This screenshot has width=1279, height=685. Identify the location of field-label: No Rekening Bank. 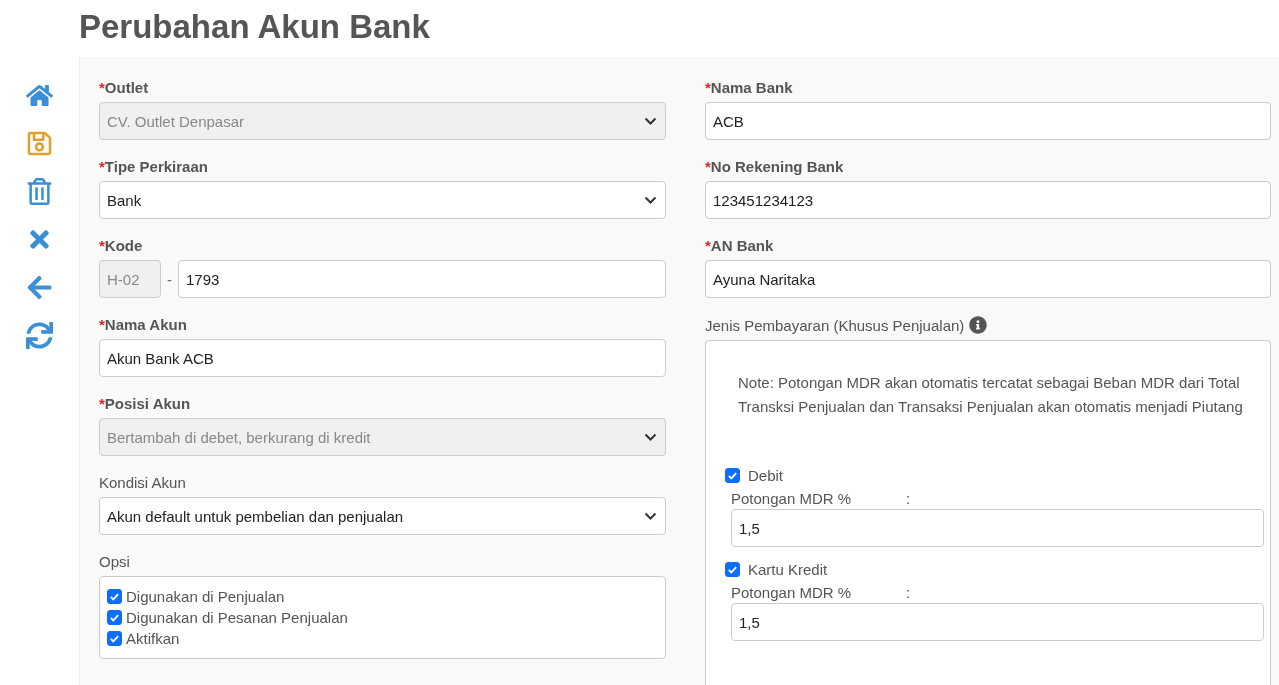
(777, 166).